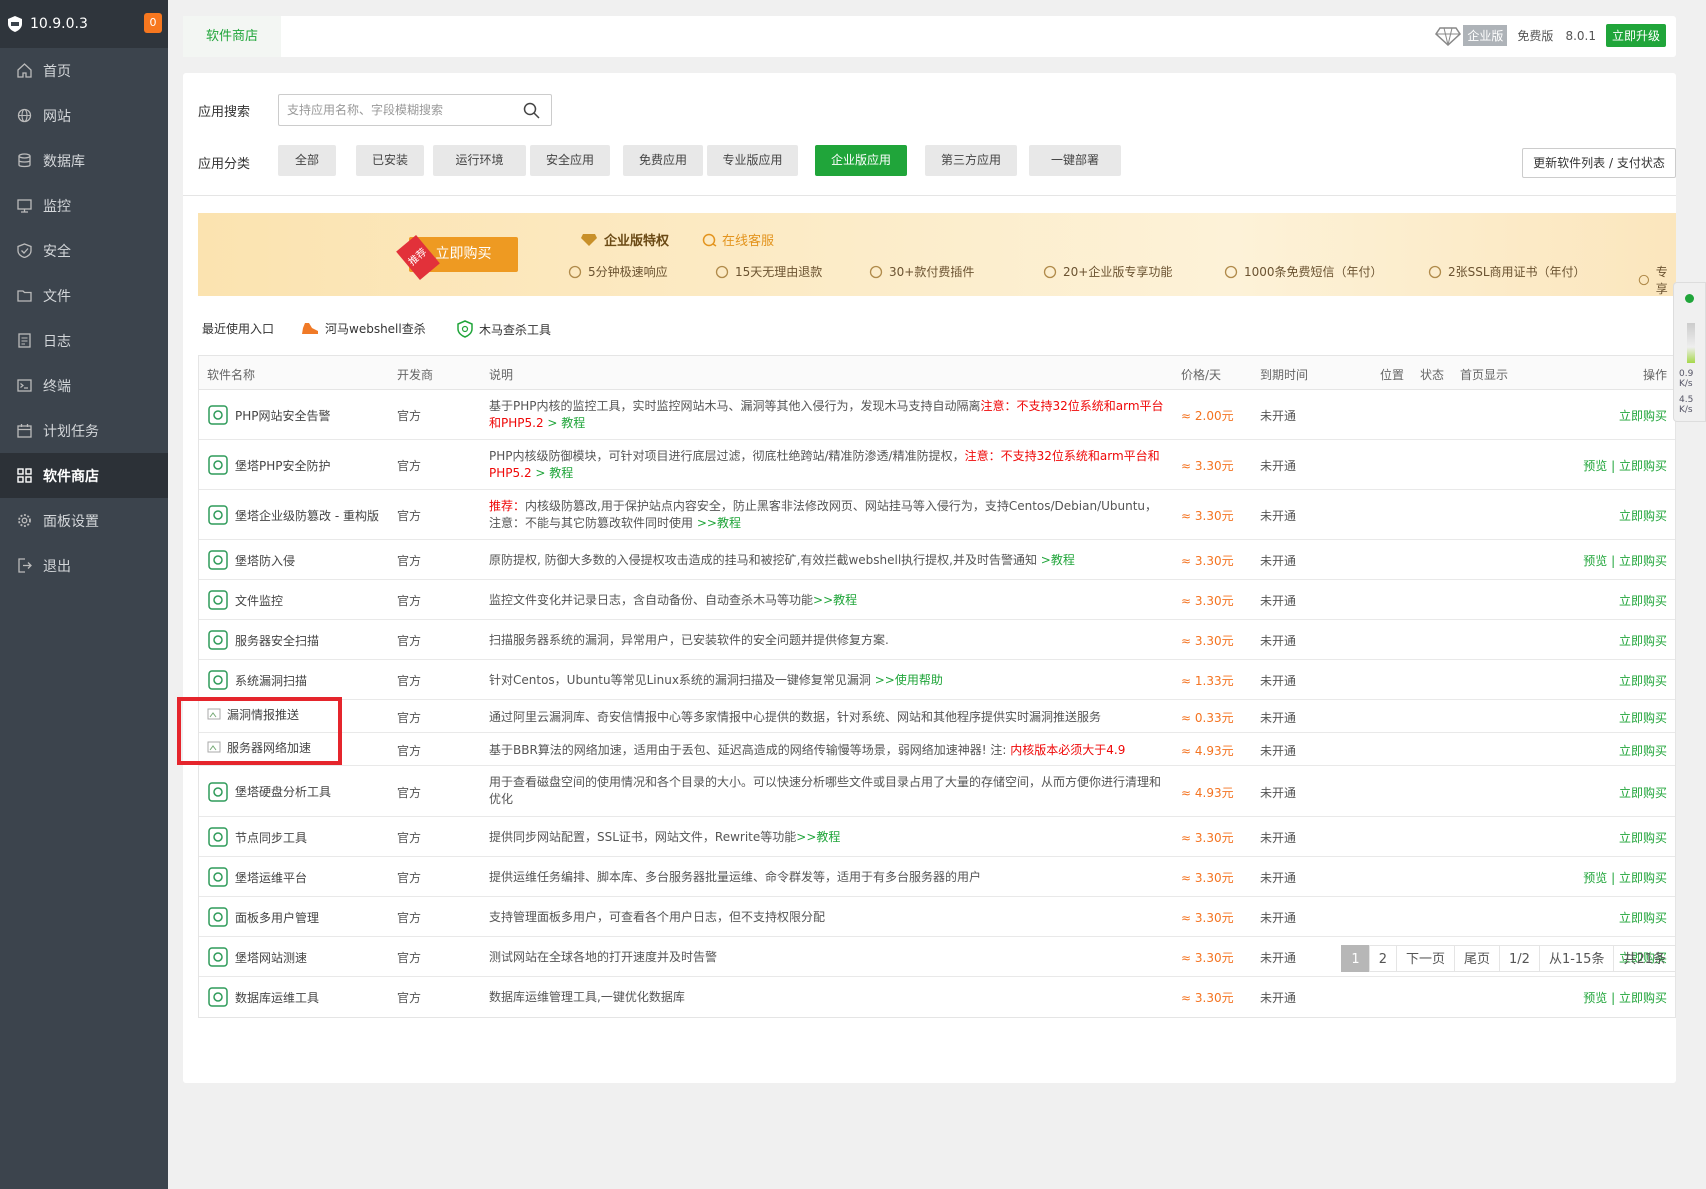 The width and height of the screenshot is (1706, 1189). Describe the element at coordinates (504, 329) in the screenshot. I see `recent-item-trojan: 木马查杀工具` at that location.